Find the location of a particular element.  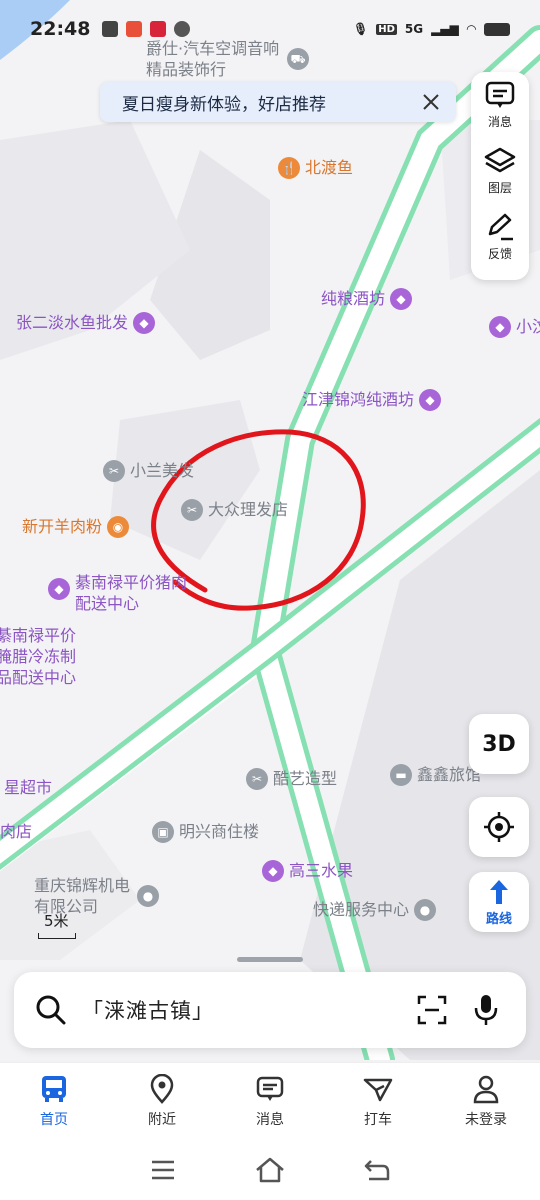

status-bar: 22:48 🎙 HD 5G ▂▄▆ ◠ is located at coordinates (270, 29).